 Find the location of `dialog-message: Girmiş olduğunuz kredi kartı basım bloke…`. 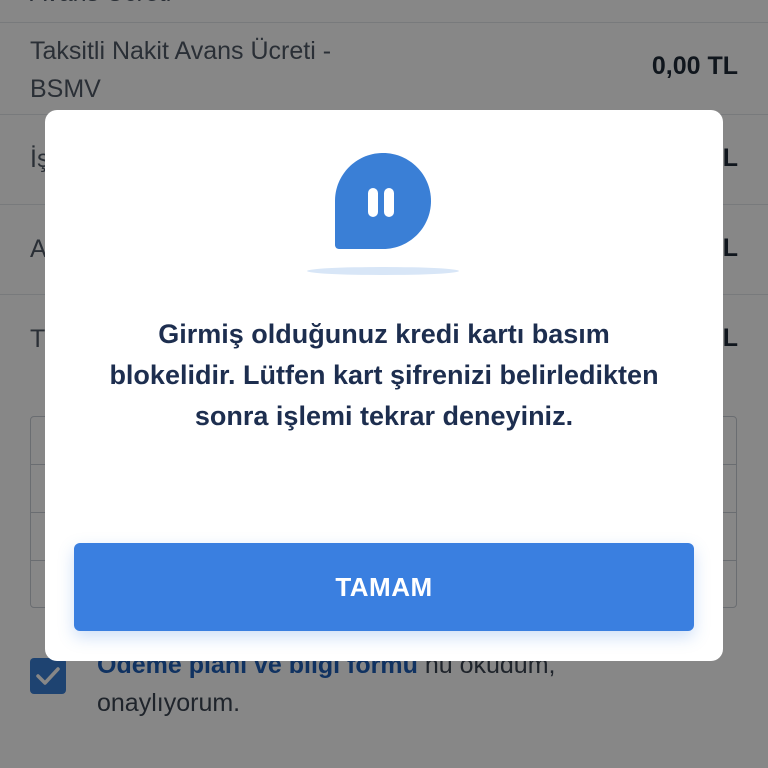

dialog-message: Girmiş olduğunuz kredi kartı basım bloke… is located at coordinates (384, 375).